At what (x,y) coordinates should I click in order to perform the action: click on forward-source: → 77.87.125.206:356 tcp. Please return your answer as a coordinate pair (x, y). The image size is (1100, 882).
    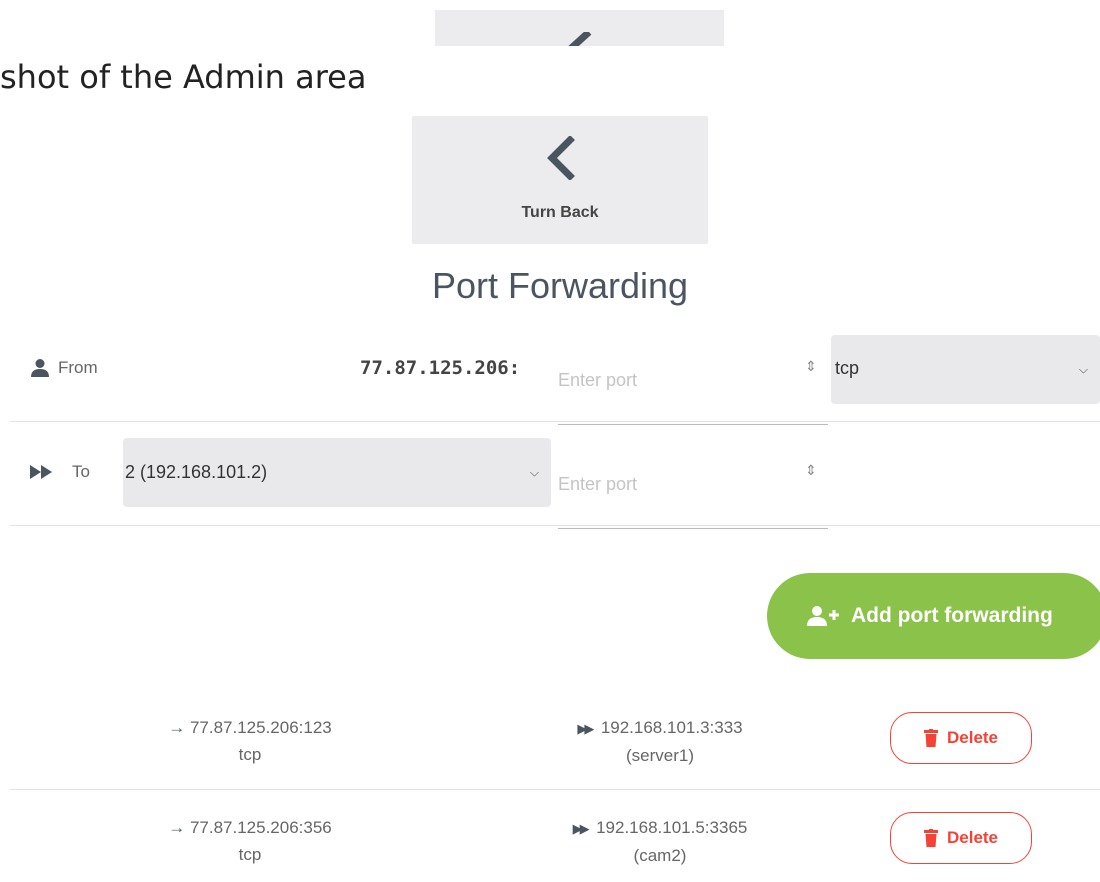
    Looking at the image, I should click on (250, 841).